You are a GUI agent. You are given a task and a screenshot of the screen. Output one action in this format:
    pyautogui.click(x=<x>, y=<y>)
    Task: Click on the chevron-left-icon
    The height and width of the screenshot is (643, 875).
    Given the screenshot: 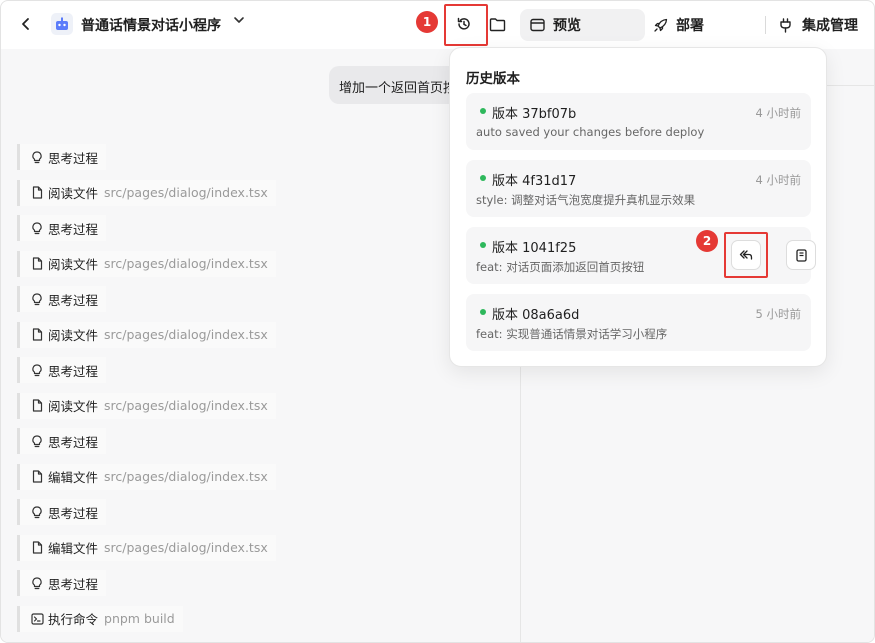 What is the action you would take?
    pyautogui.click(x=25, y=24)
    